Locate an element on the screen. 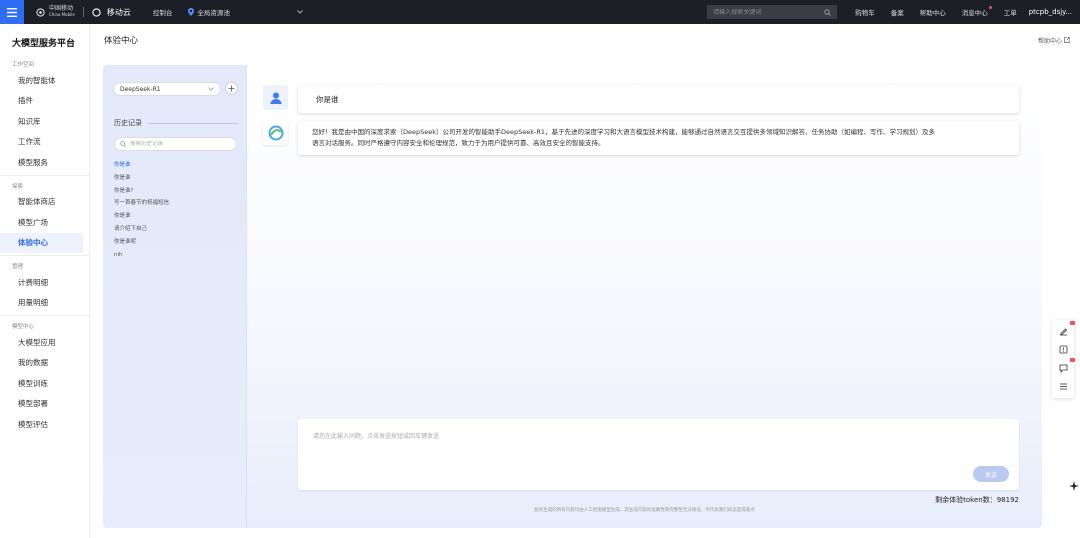 This screenshot has width=1080, height=538. sidebar-item-usage-details: 用量明细 is located at coordinates (44, 303).